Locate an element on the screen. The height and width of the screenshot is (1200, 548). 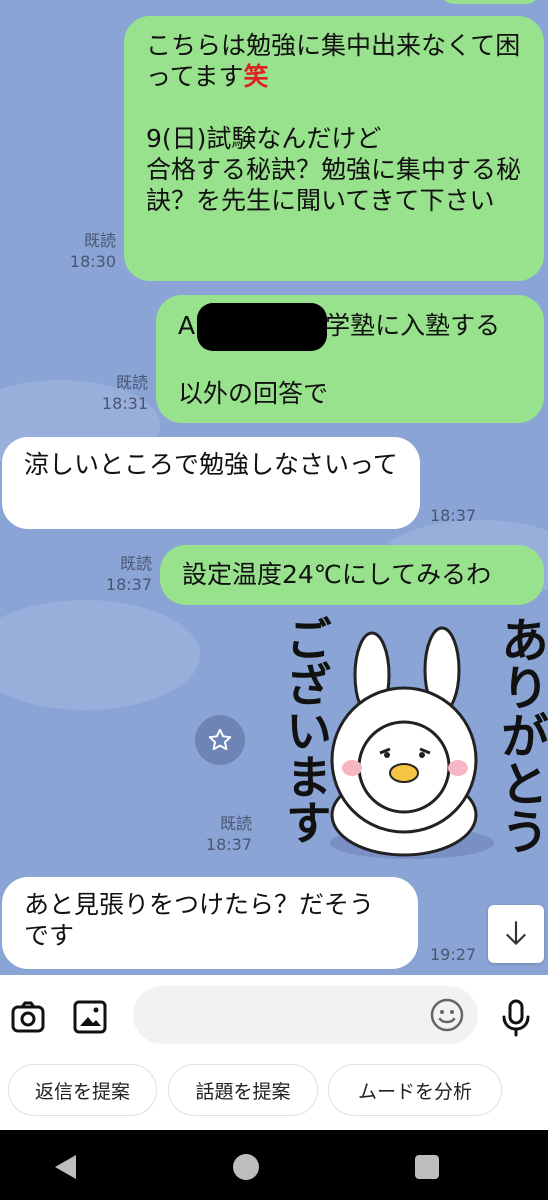
recents-button is located at coordinates (427, 1167).